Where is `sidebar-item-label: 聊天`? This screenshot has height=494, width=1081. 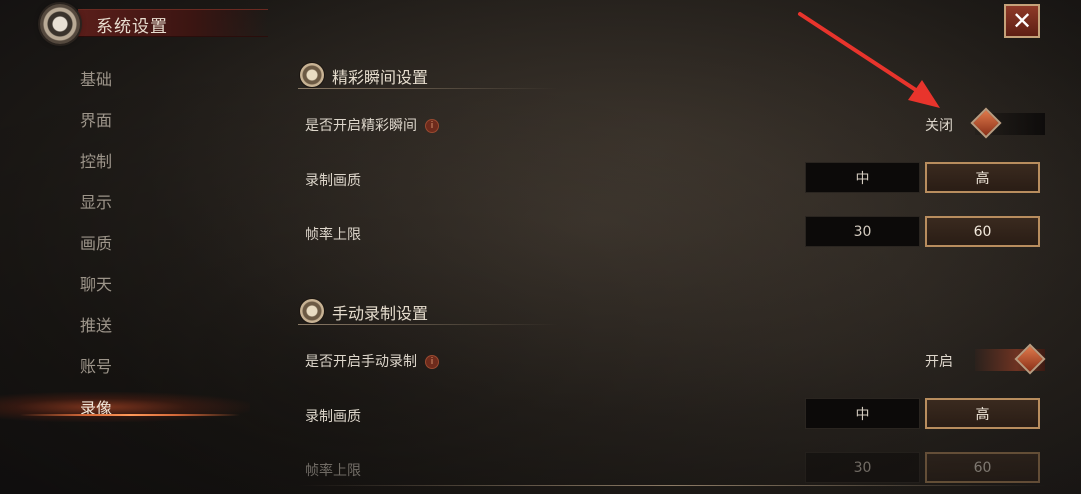
sidebar-item-label: 聊天 is located at coordinates (96, 284).